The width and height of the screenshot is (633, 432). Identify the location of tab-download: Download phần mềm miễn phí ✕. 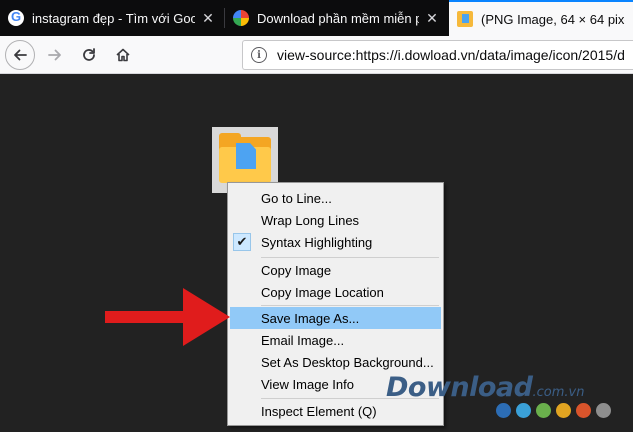
(337, 18).